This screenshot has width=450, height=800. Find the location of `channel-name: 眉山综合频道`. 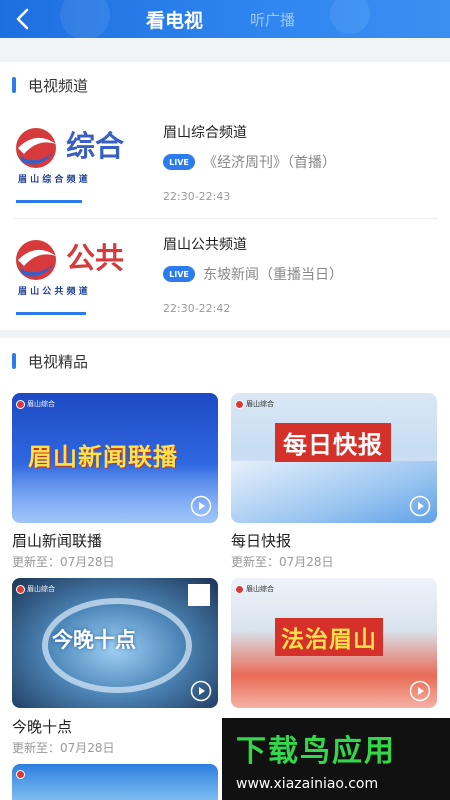

channel-name: 眉山综合频道 is located at coordinates (205, 133).